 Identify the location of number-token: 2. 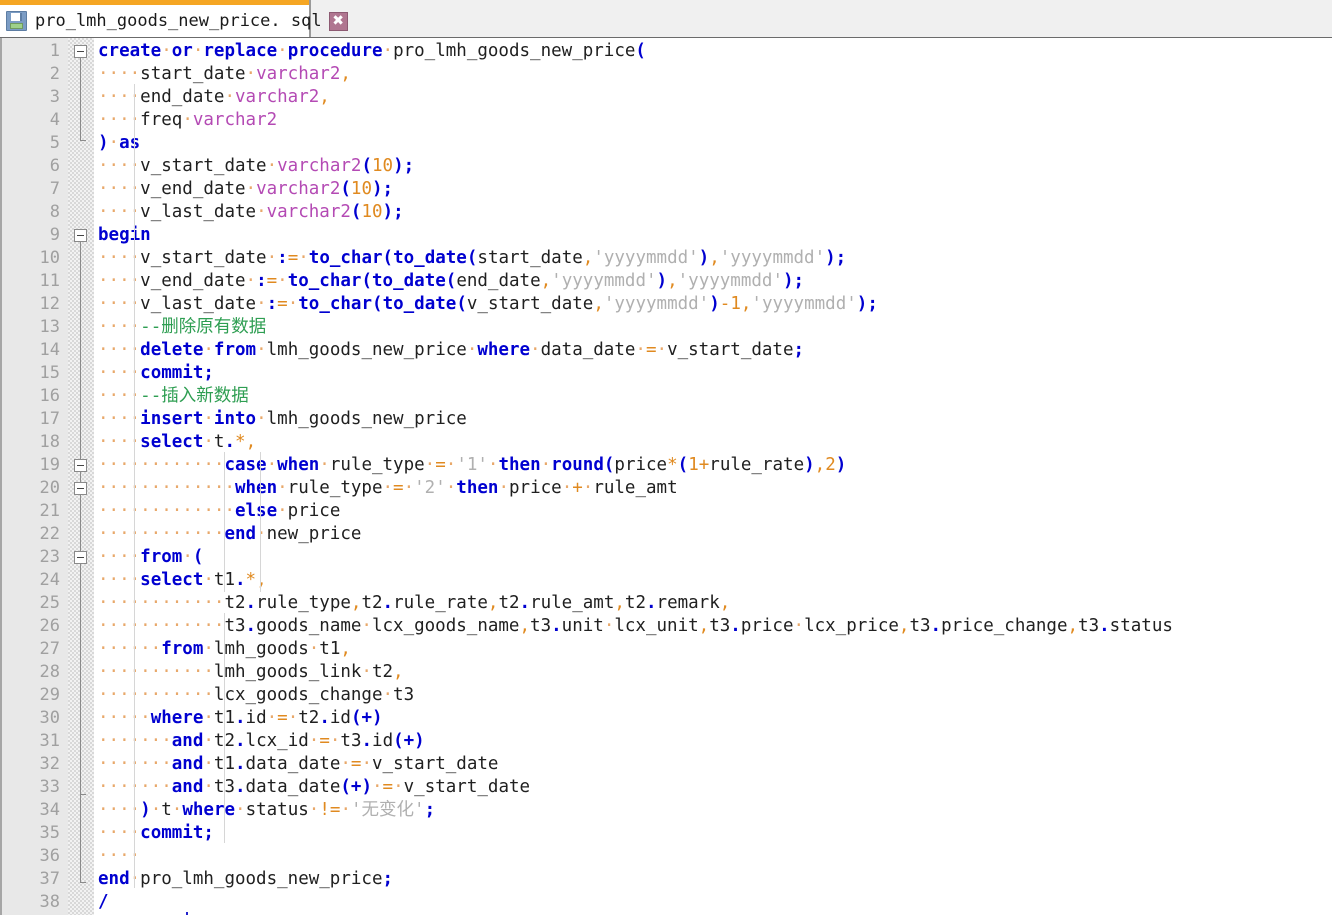
(830, 465).